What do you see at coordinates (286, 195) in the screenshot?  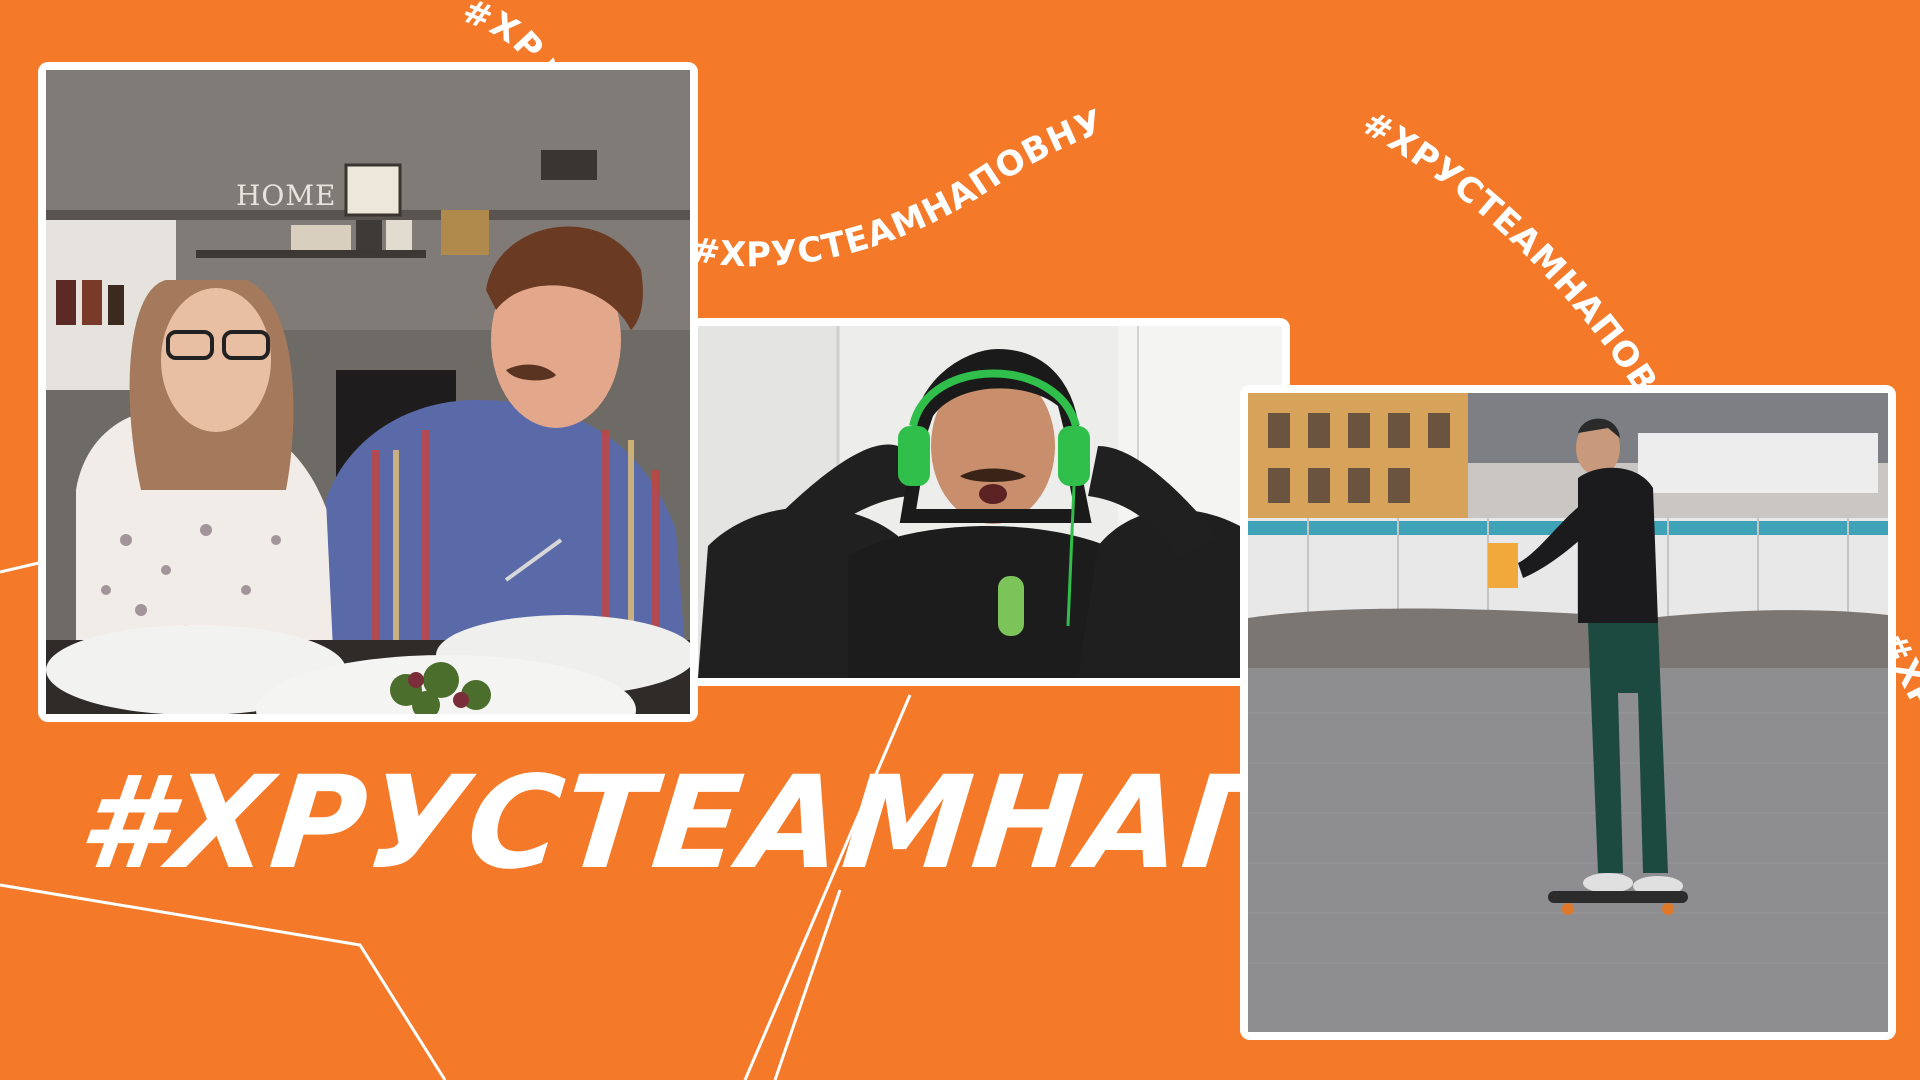 I see `home-sign: HOME` at bounding box center [286, 195].